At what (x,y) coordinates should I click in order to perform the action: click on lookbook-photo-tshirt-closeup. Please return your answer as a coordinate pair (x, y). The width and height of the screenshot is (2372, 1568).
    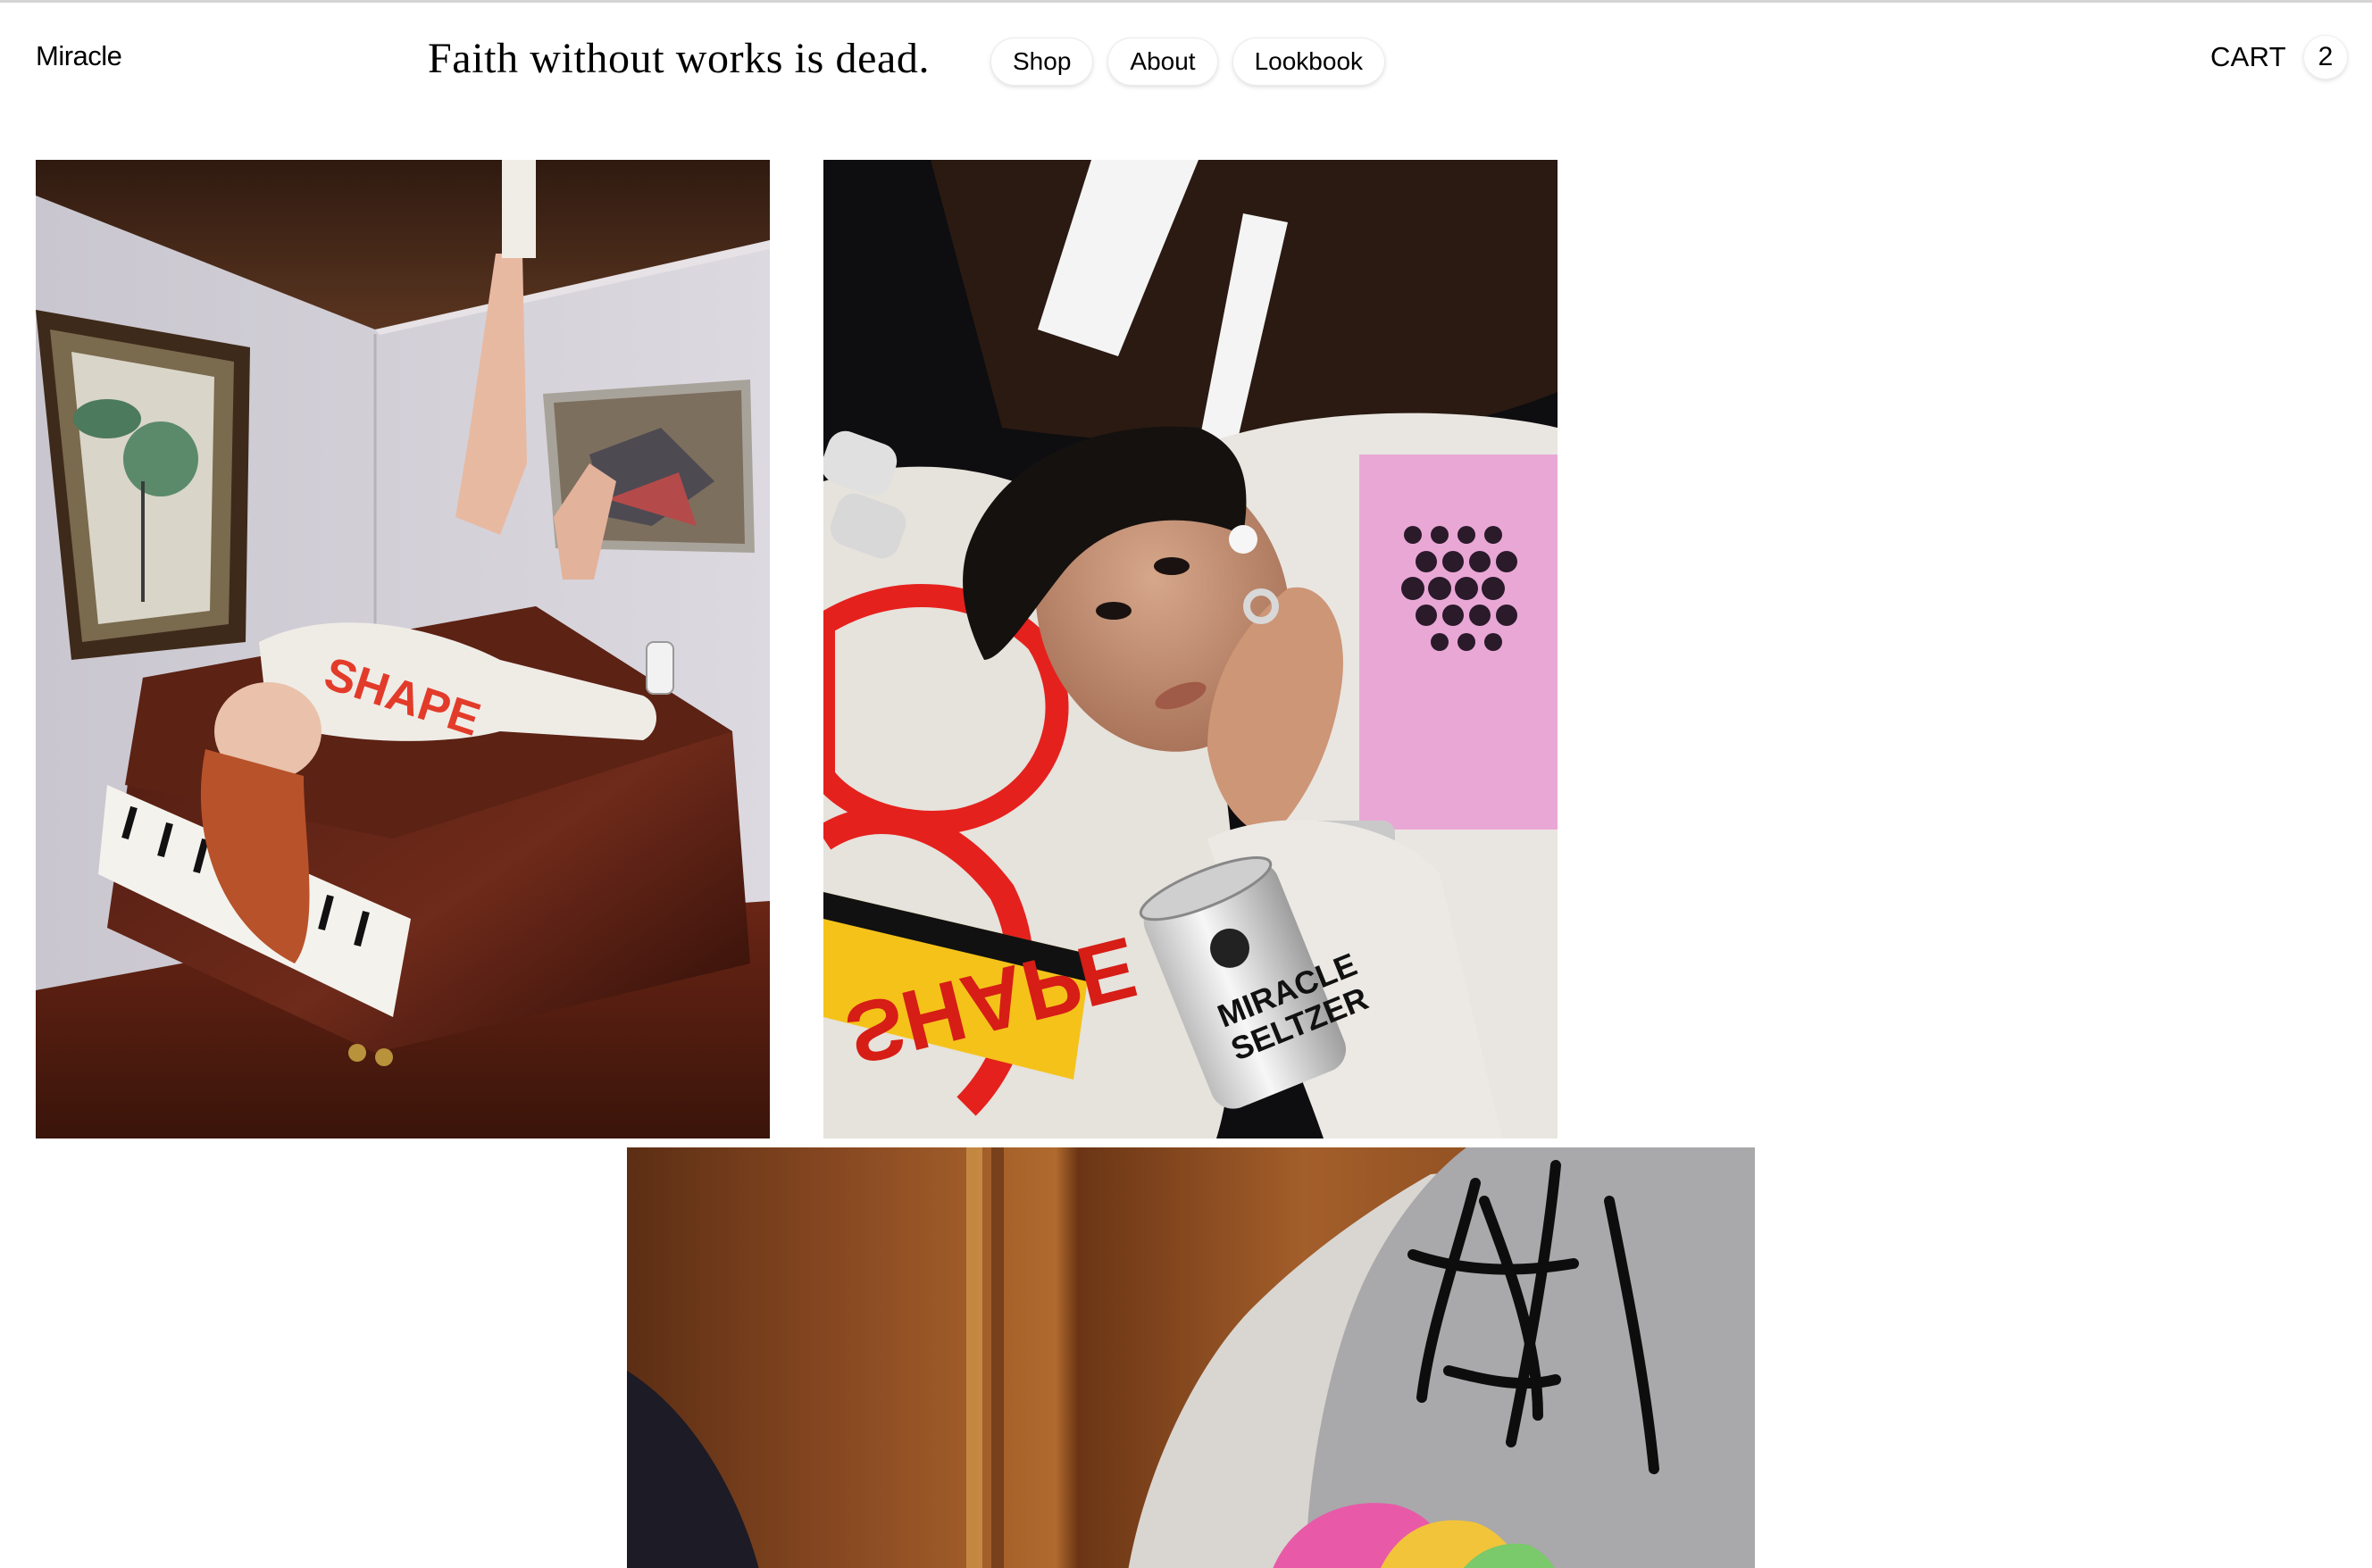
    Looking at the image, I should click on (1191, 1357).